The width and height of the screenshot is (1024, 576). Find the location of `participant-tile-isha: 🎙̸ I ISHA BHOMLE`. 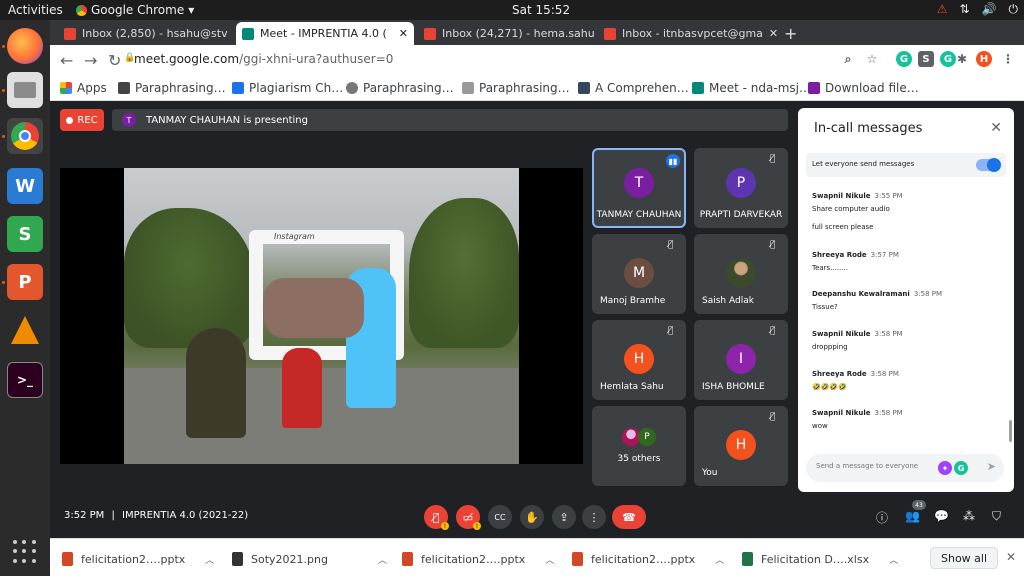

participant-tile-isha: 🎙̸ I ISHA BHOMLE is located at coordinates (741, 360).